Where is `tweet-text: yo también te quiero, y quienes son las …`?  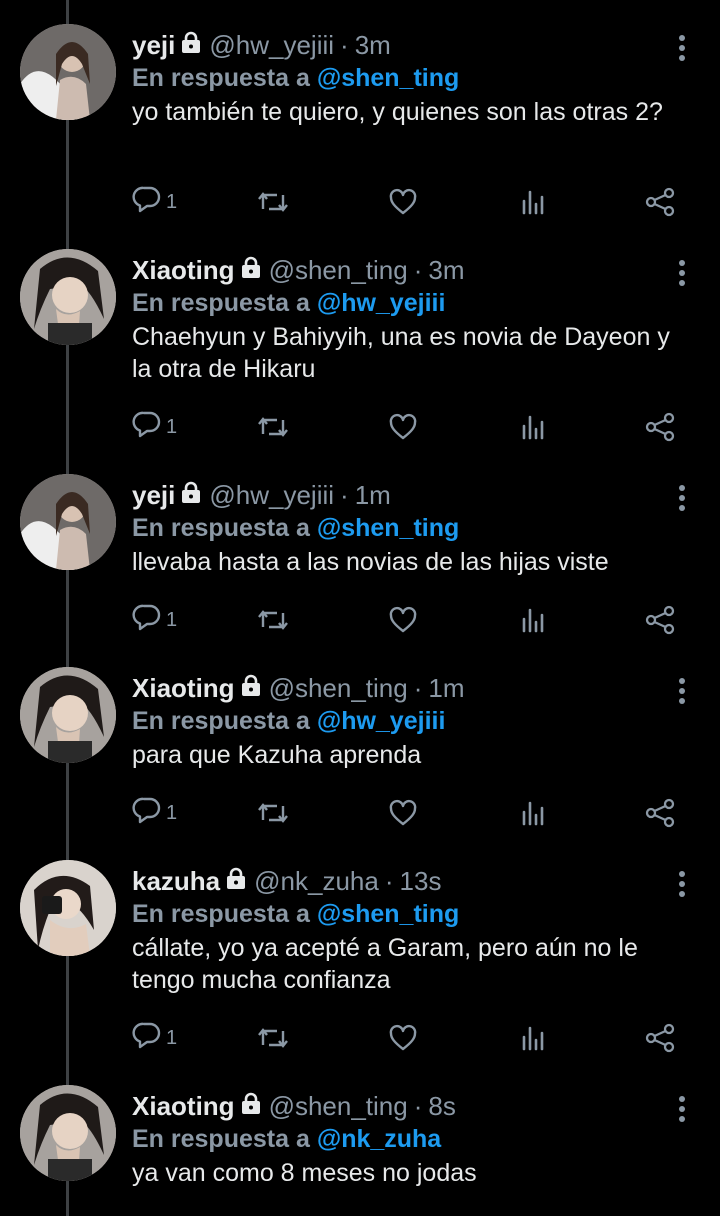
tweet-text: yo también te quiero, y quienes son las … is located at coordinates (397, 112).